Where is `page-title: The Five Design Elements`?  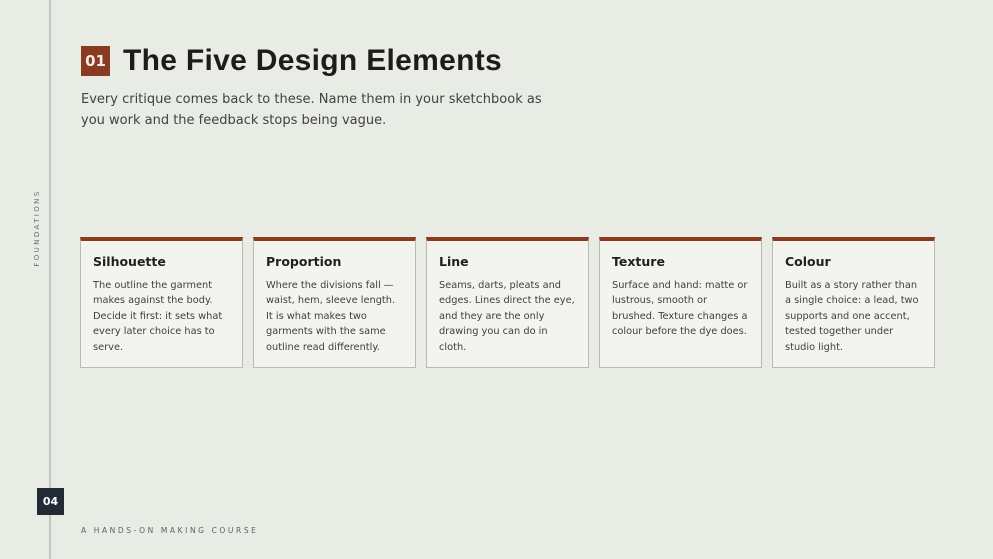 page-title: The Five Design Elements is located at coordinates (312, 60).